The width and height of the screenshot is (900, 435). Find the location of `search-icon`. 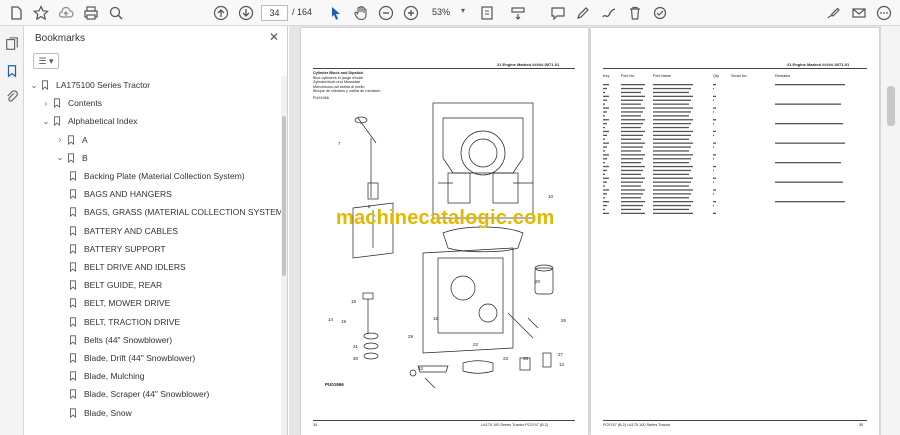

search-icon is located at coordinates (116, 13).